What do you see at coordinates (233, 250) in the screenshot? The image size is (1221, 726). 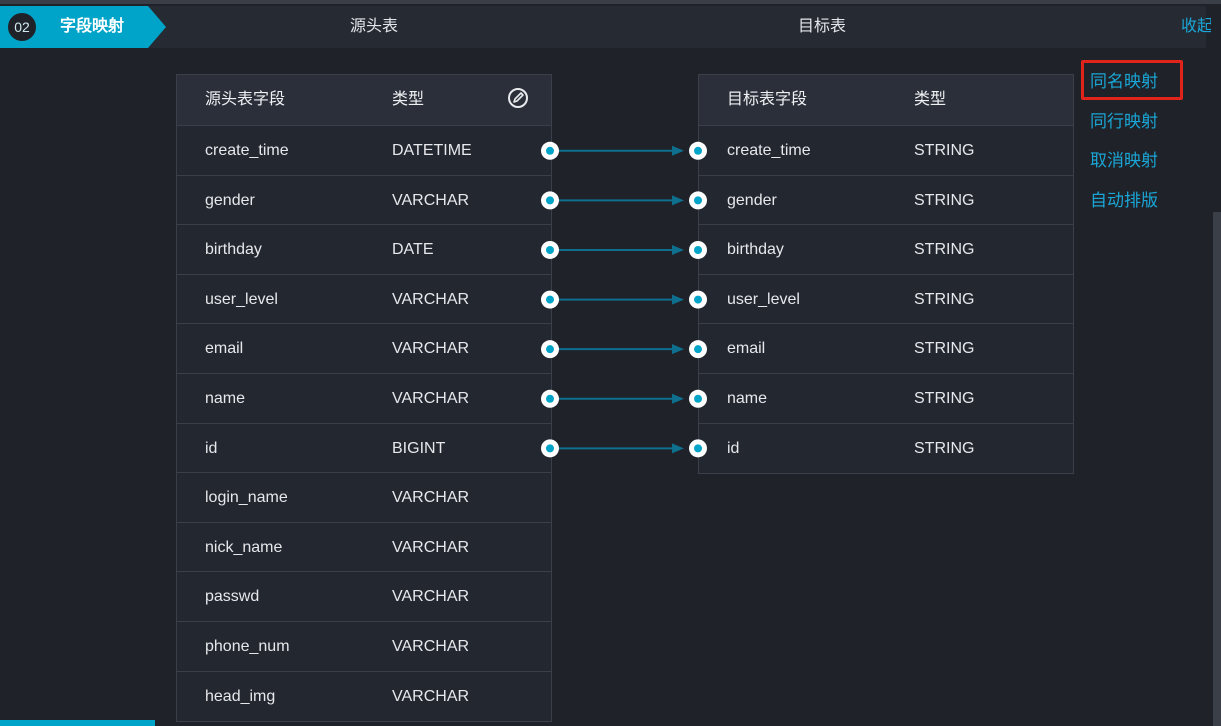 I see `source-field-name: birthday` at bounding box center [233, 250].